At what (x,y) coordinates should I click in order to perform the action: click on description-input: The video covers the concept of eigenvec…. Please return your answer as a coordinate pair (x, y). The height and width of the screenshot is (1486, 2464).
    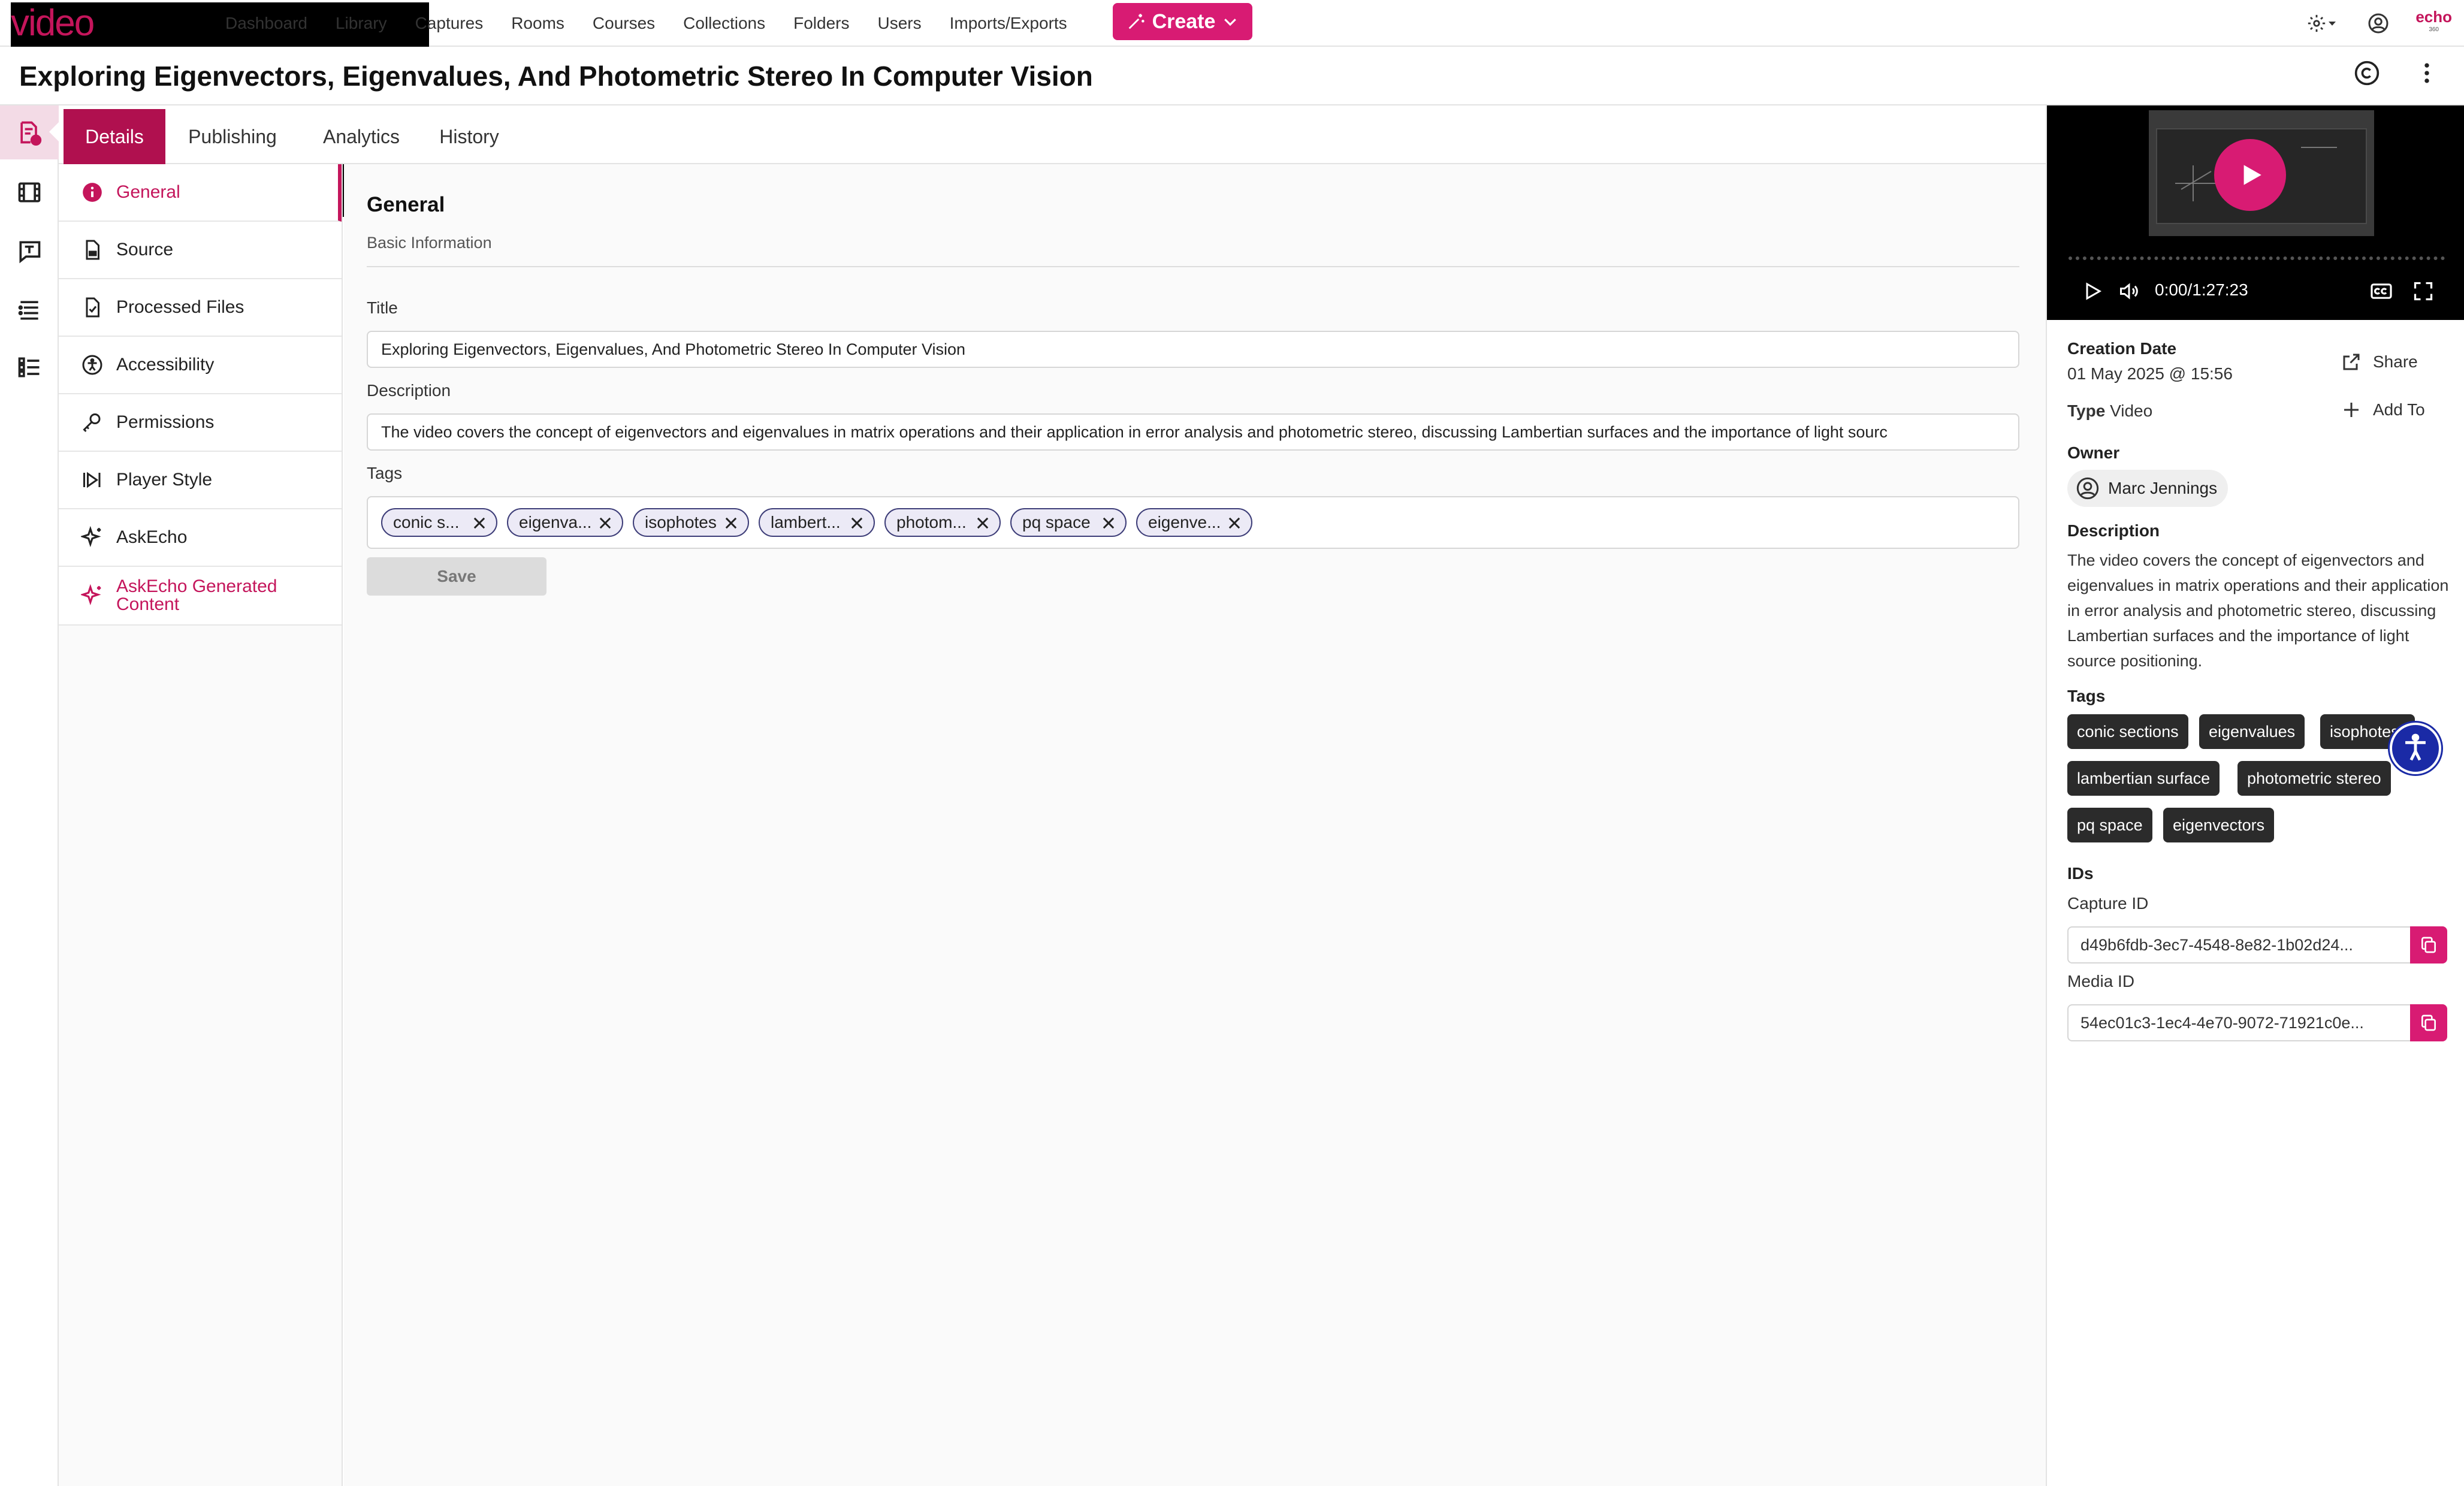
    Looking at the image, I should click on (1193, 432).